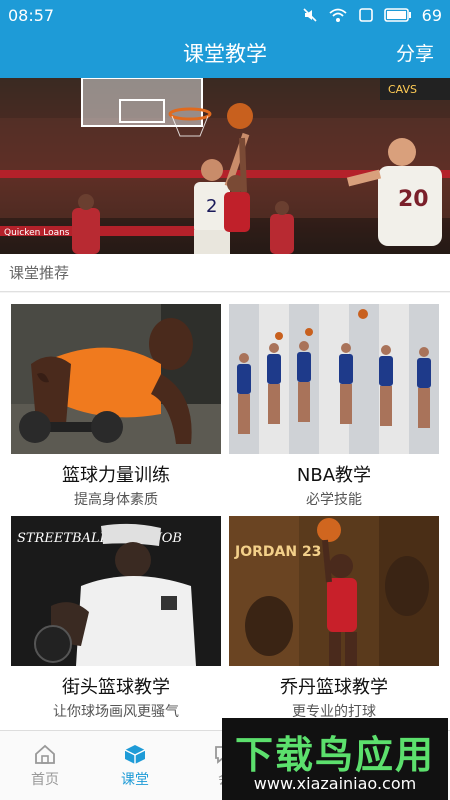 The image size is (450, 800). What do you see at coordinates (277, 552) in the screenshot?
I see `jordan-jersey-text: JORDAN 23` at bounding box center [277, 552].